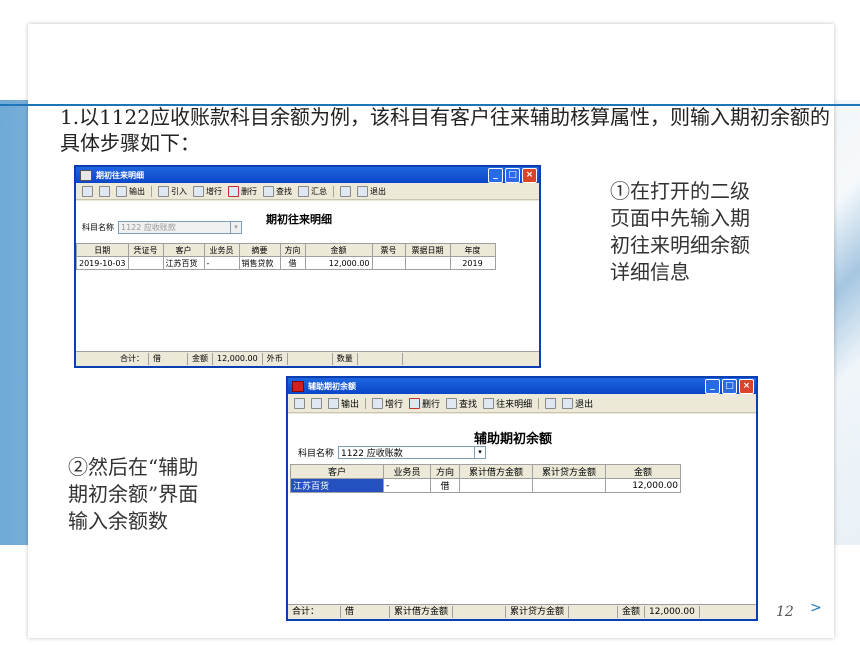 Image resolution: width=860 pixels, height=645 pixels. What do you see at coordinates (120, 175) in the screenshot?
I see `window-title: 期初往来明细` at bounding box center [120, 175].